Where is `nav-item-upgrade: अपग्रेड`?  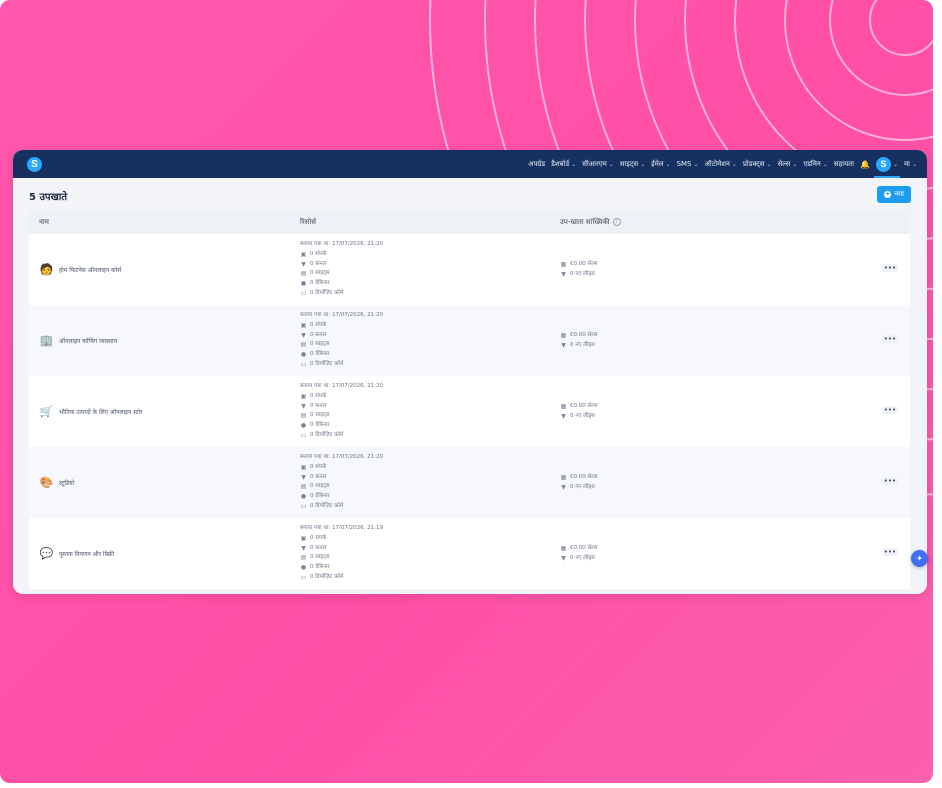
nav-item-upgrade: अपग्रेड is located at coordinates (536, 164).